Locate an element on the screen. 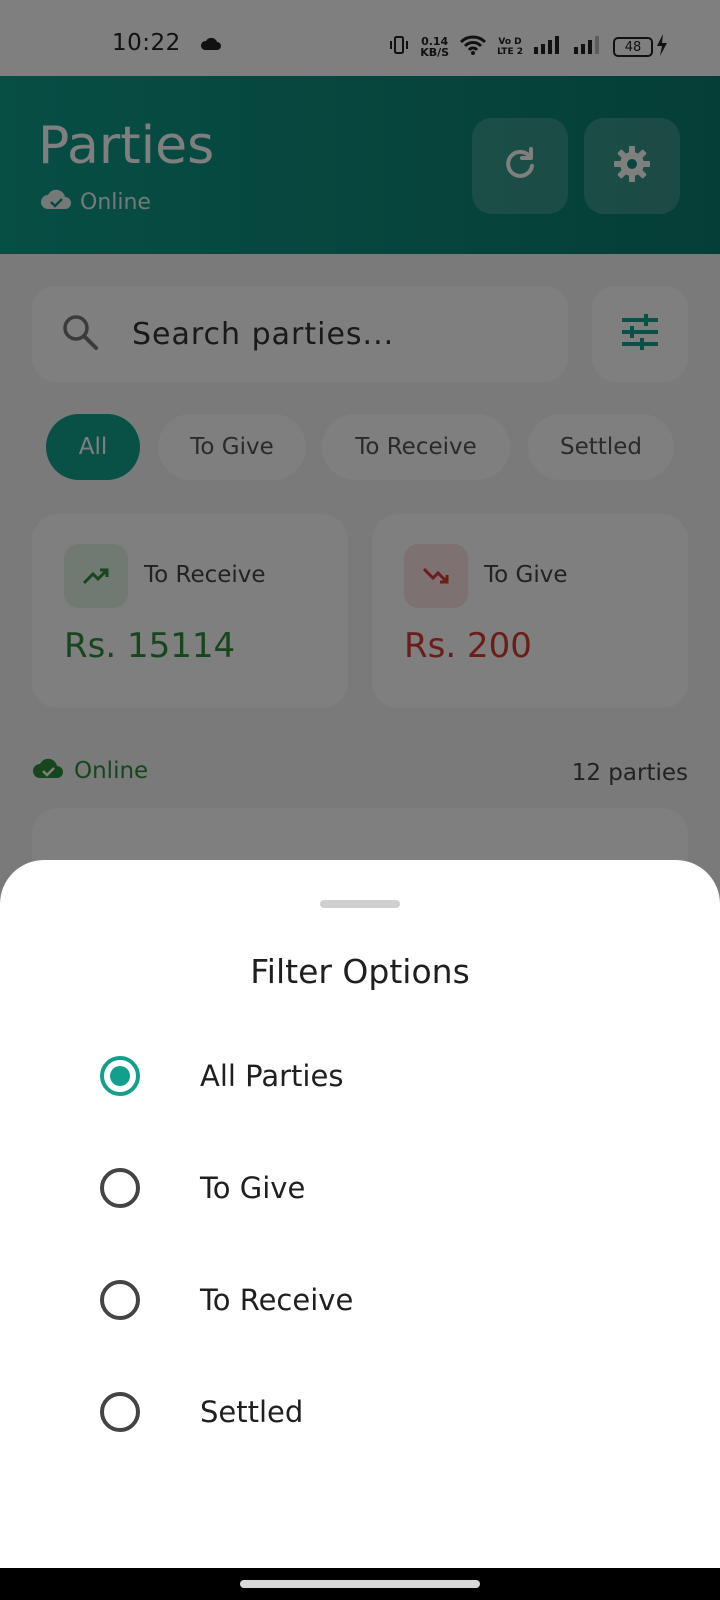 The height and width of the screenshot is (1600, 720). option-to-receive: To Receive is located at coordinates (380, 1300).